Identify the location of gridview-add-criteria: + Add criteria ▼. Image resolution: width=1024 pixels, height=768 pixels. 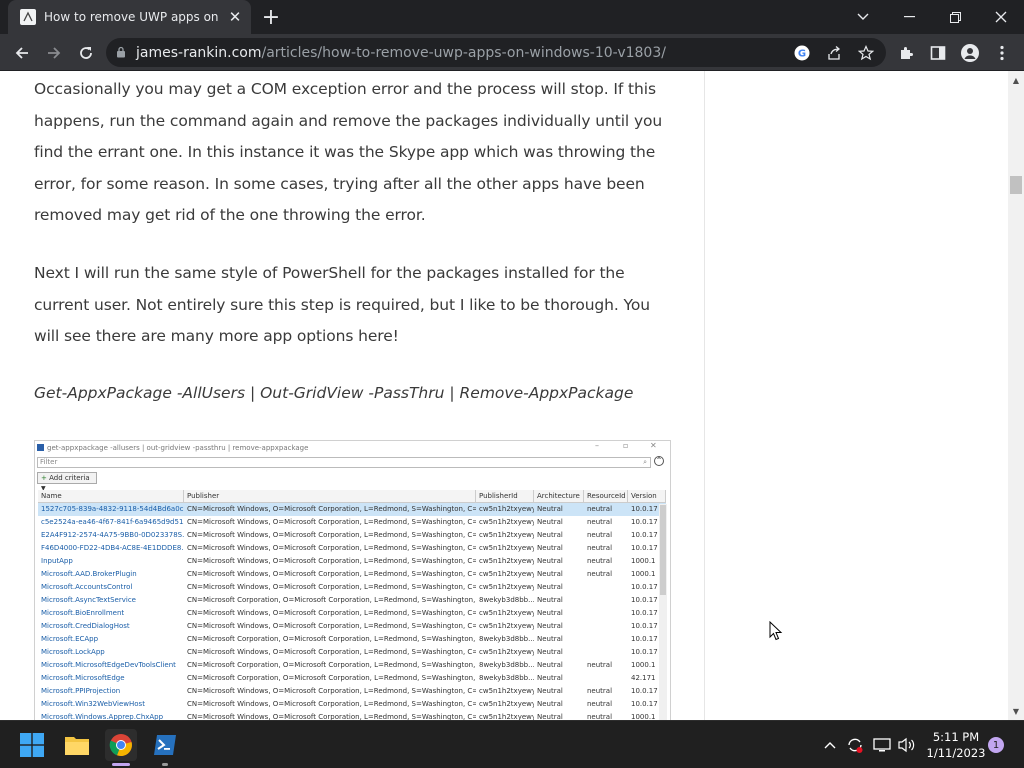
(67, 482).